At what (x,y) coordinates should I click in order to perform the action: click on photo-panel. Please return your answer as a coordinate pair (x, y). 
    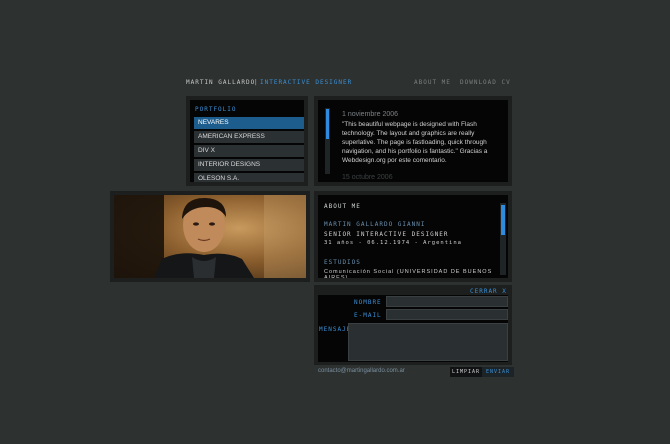
    Looking at the image, I should click on (210, 236).